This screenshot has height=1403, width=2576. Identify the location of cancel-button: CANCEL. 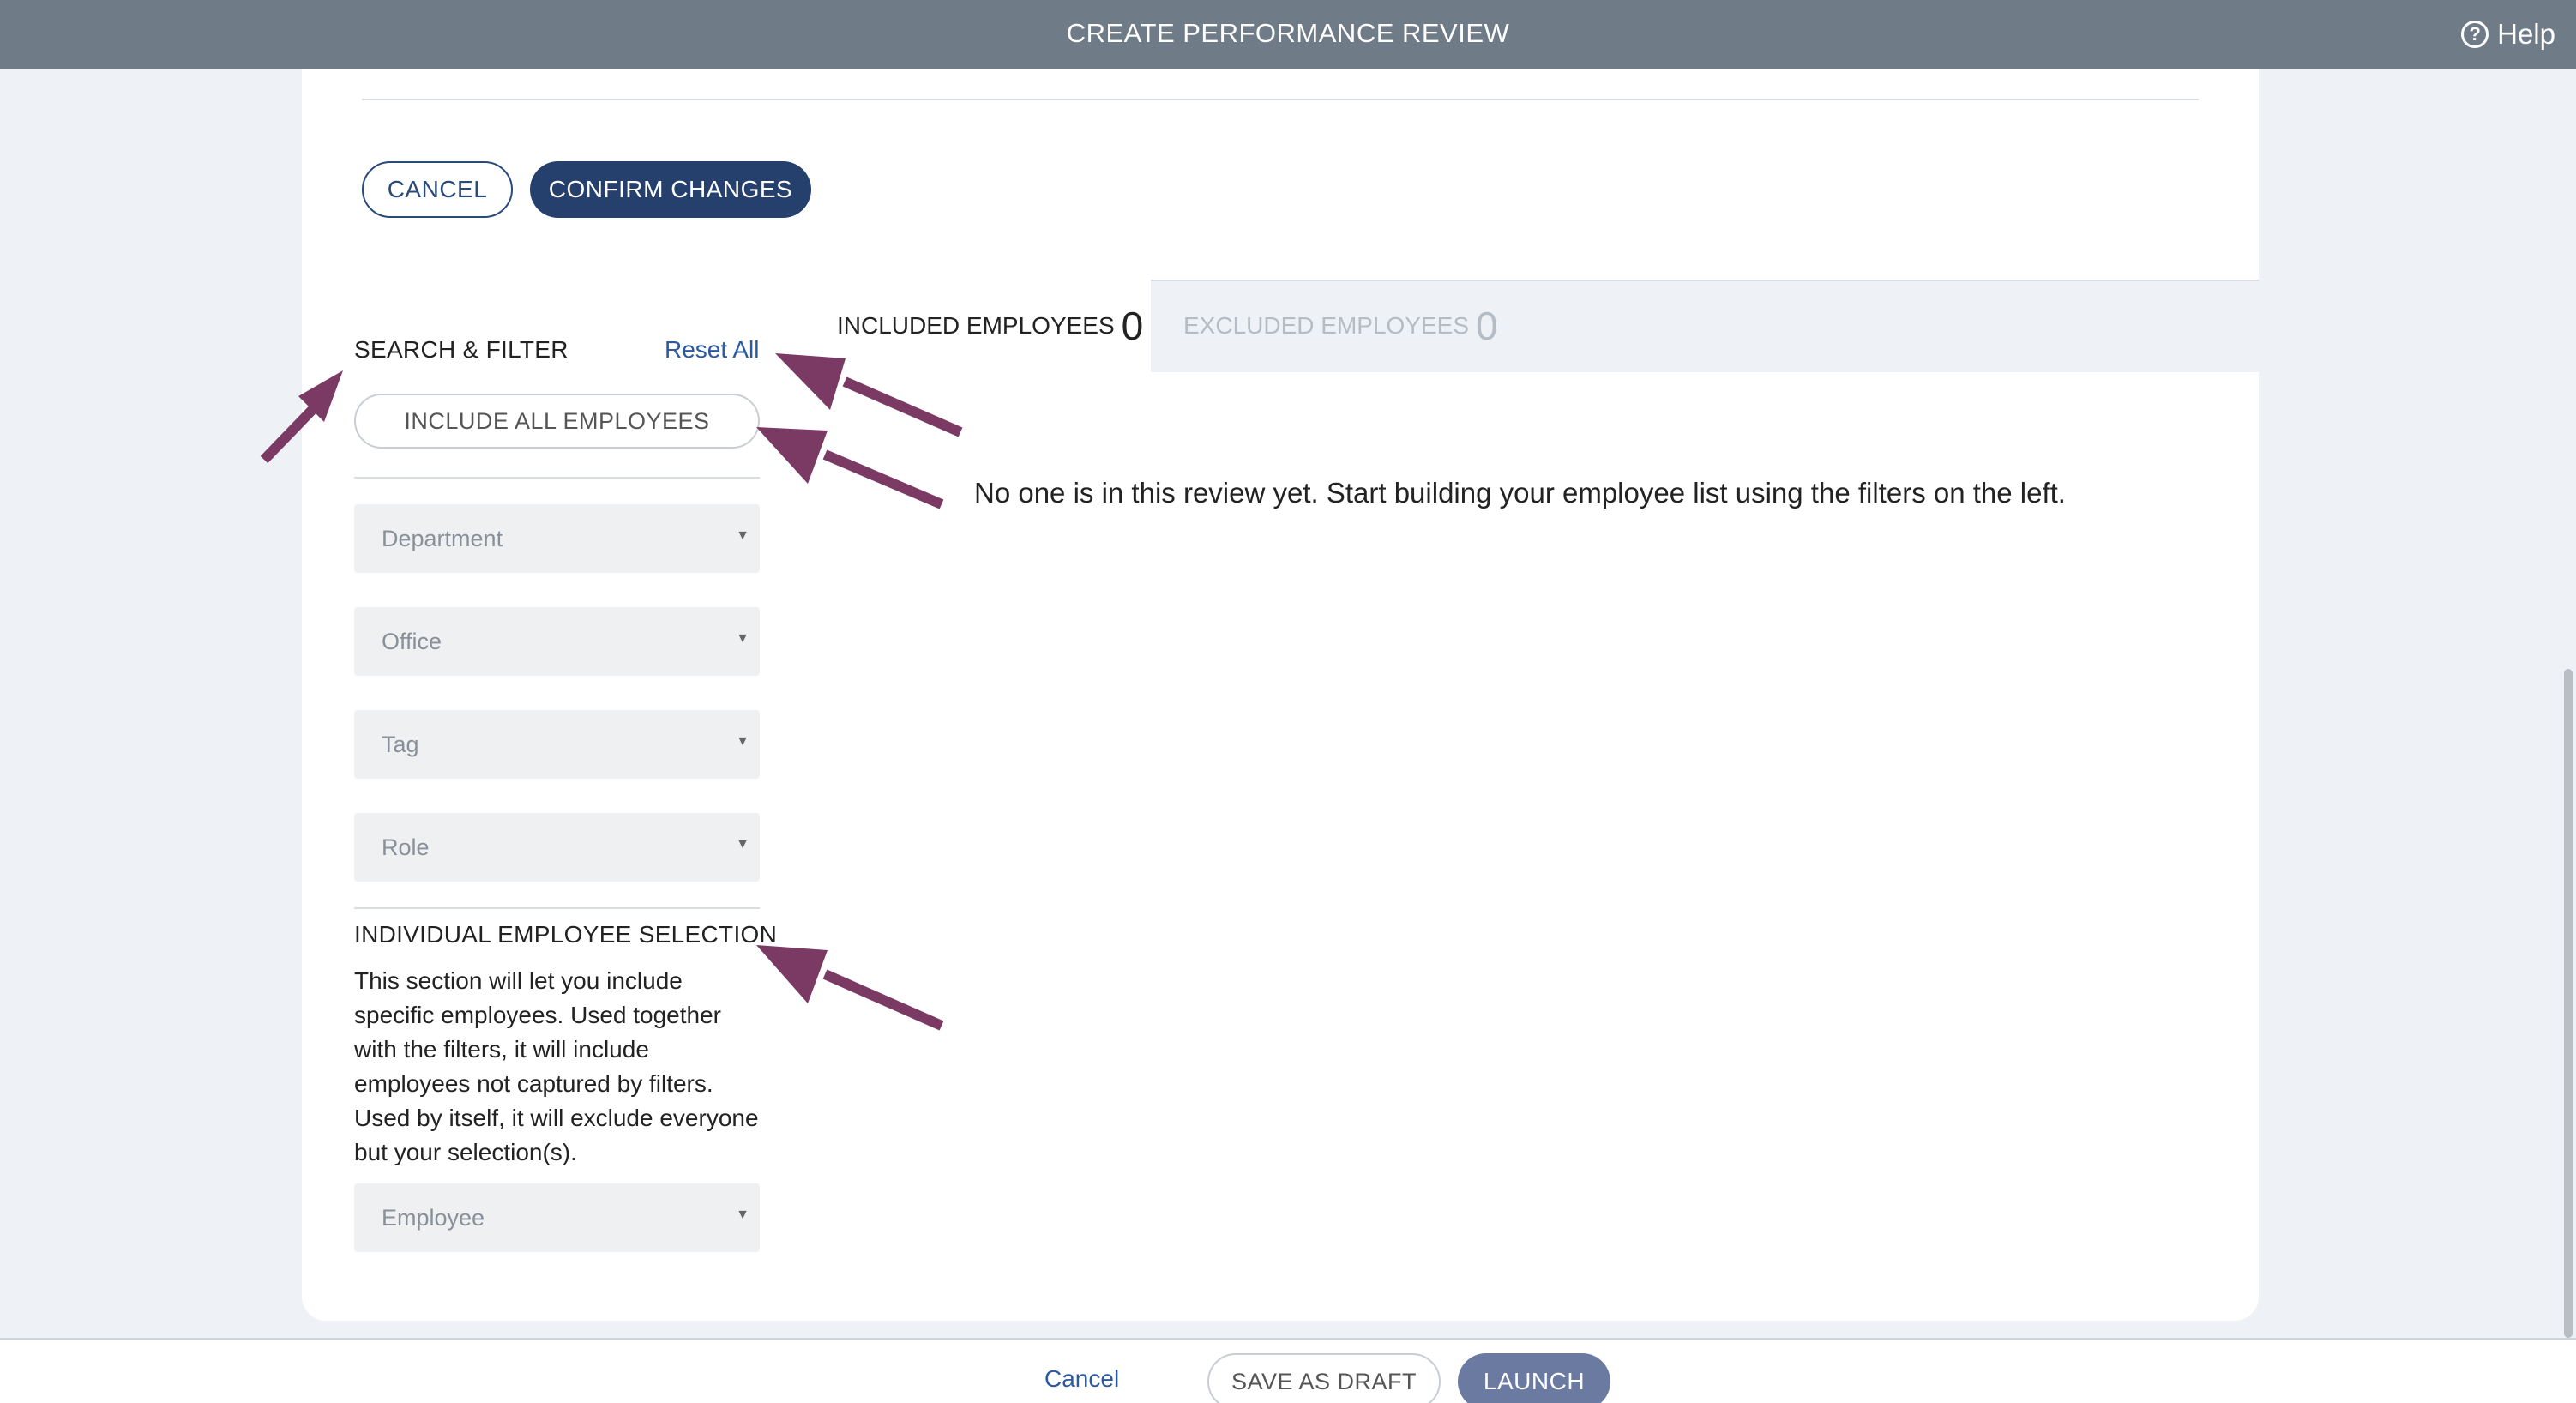
(437, 190).